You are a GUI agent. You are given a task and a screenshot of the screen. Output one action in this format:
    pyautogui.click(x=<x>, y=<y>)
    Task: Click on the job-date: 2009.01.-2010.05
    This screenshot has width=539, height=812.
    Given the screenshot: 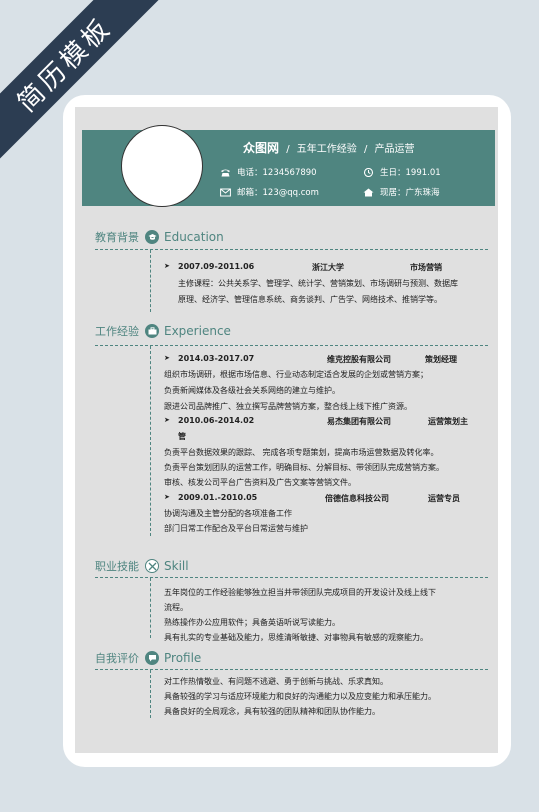 What is the action you would take?
    pyautogui.click(x=218, y=497)
    